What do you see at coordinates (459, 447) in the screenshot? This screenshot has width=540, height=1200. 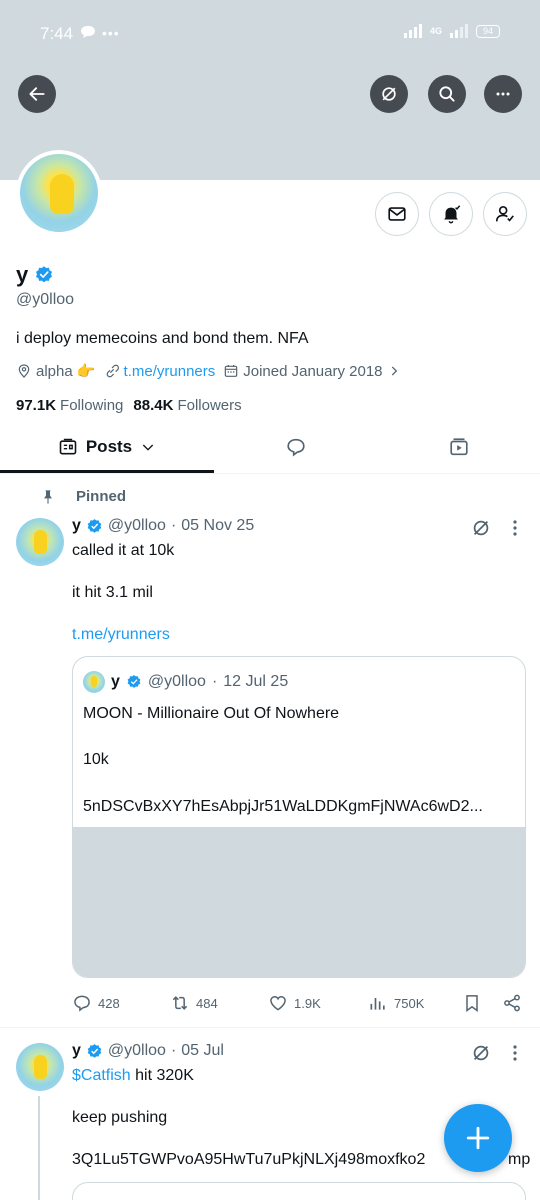 I see `tab-media` at bounding box center [459, 447].